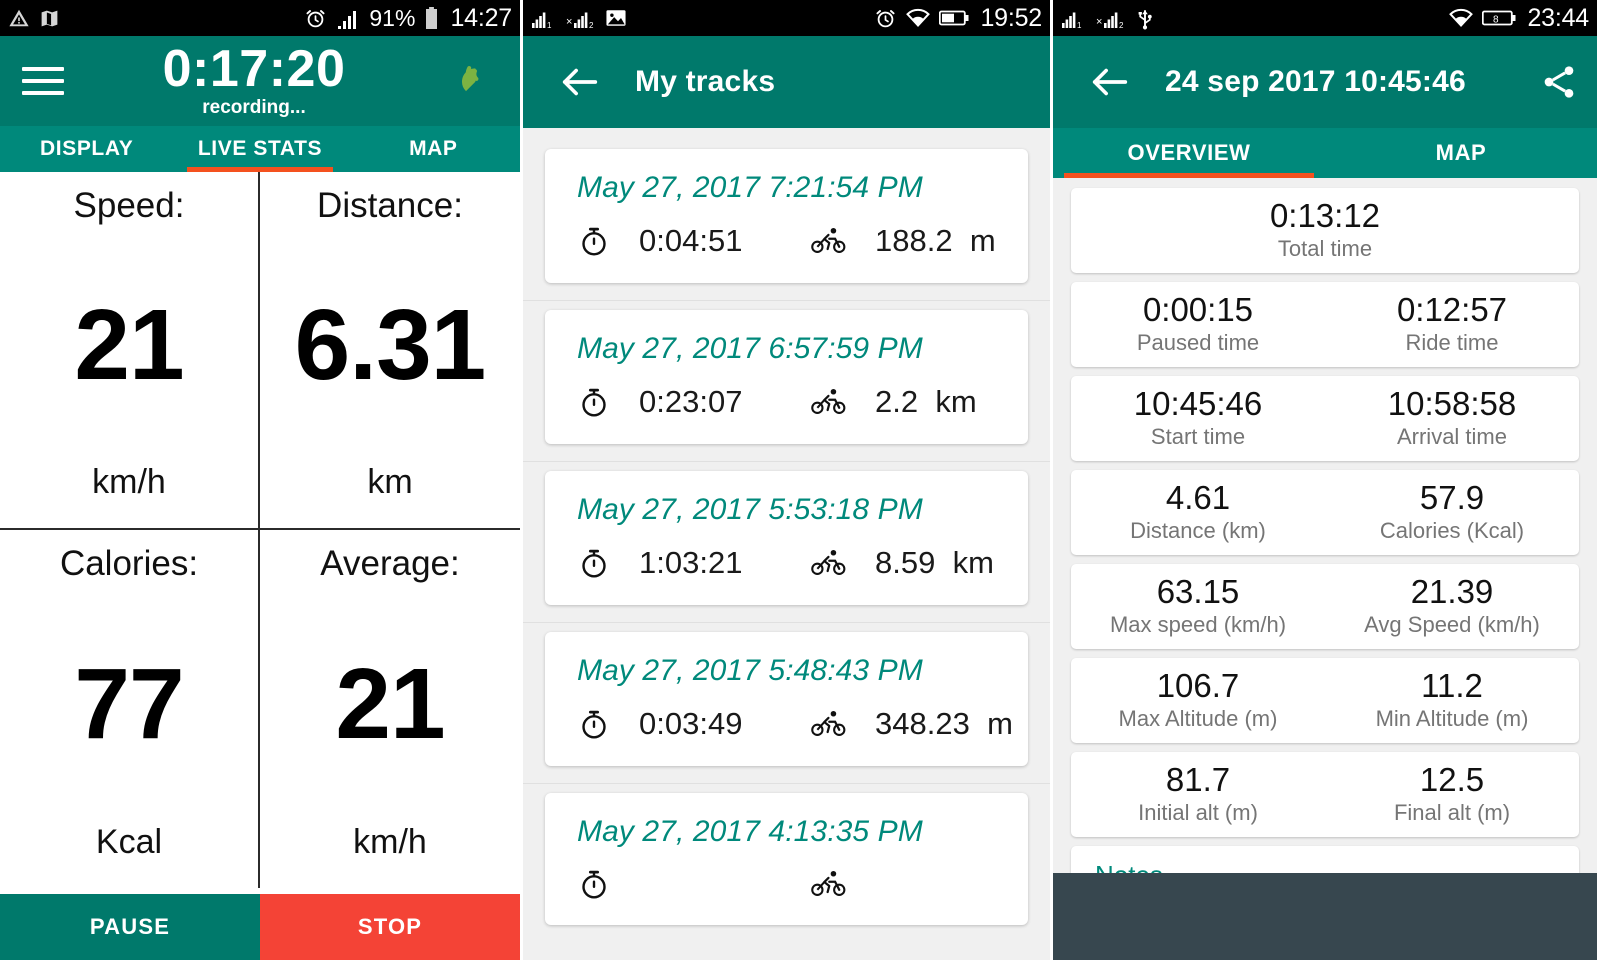 The width and height of the screenshot is (1600, 960). I want to click on list-item: May 27, 2017 7:21:54 PM 0:04:51 188.2 m, so click(786, 216).